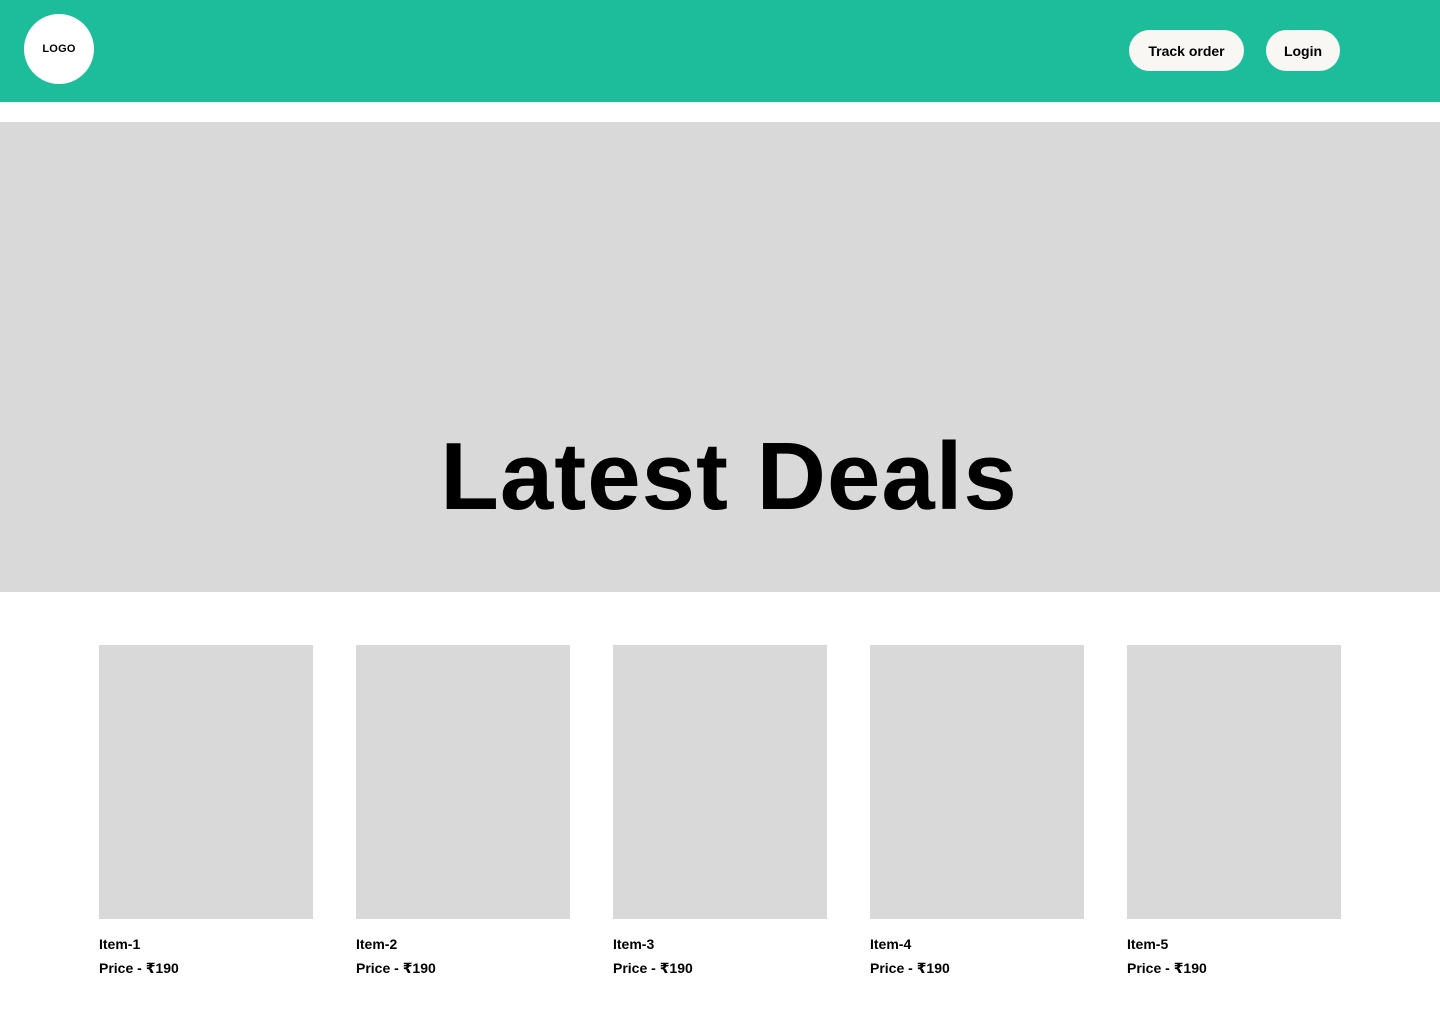  I want to click on track-order-button: Track order, so click(1186, 50).